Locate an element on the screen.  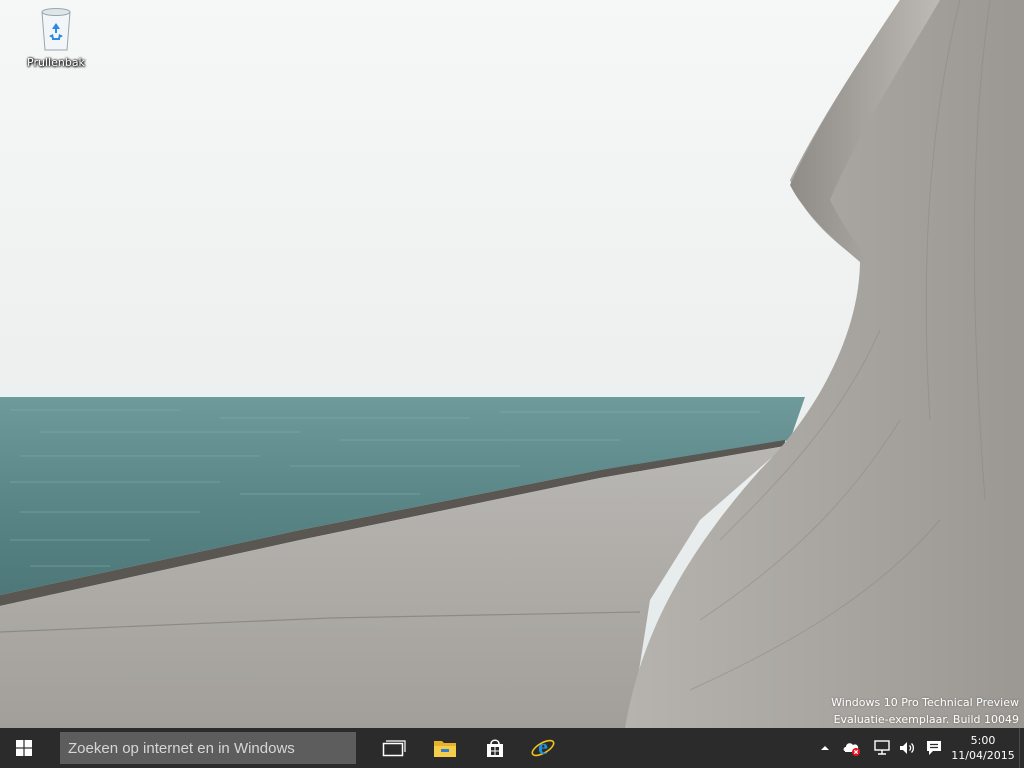
action-center-button is located at coordinates (934, 748).